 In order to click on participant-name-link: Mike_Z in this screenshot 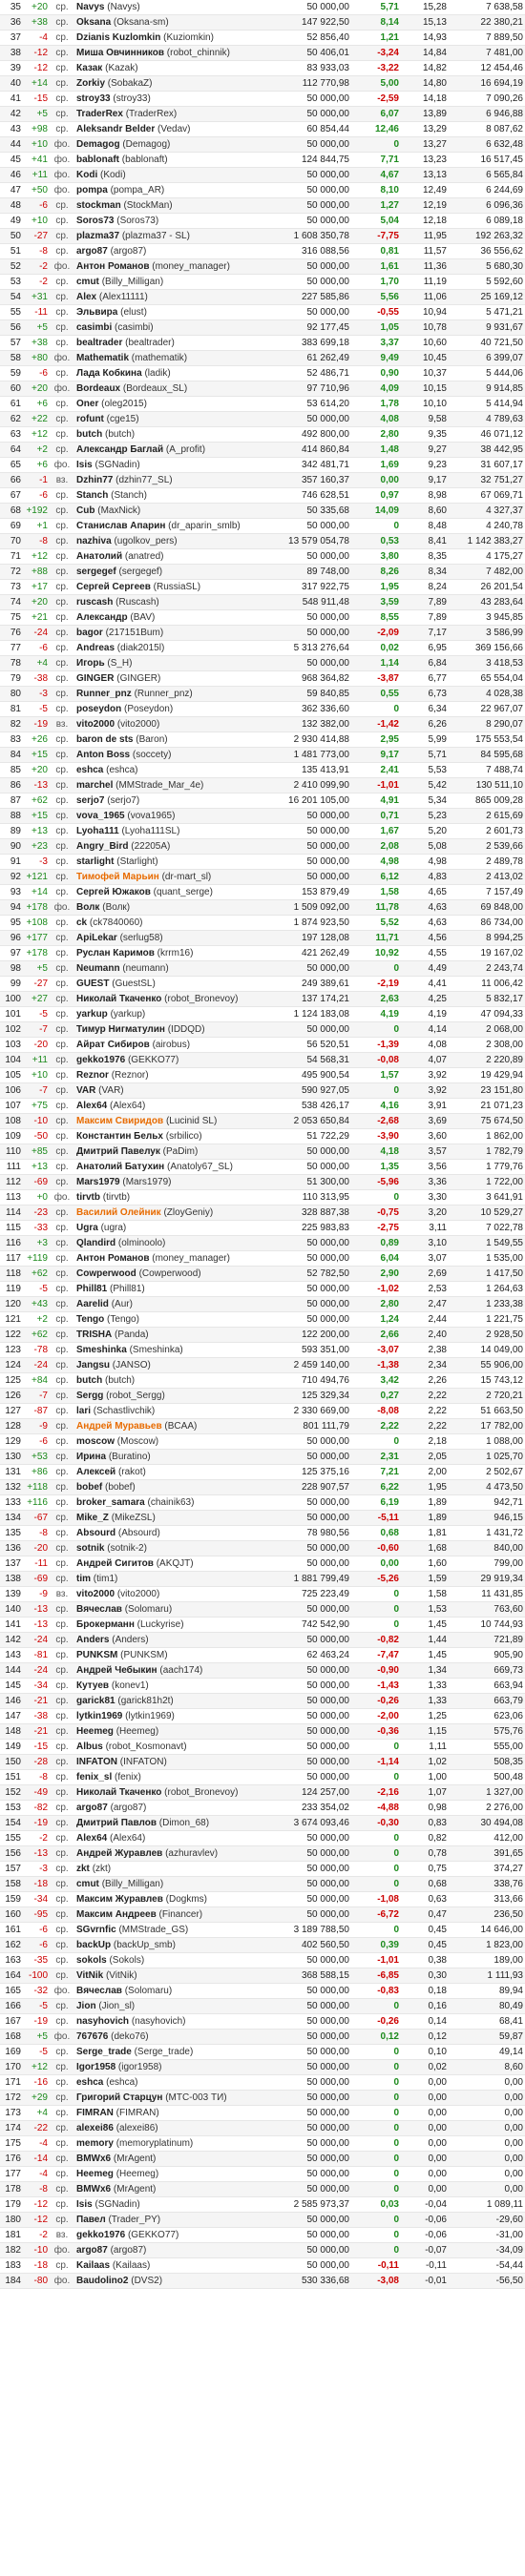, I will do `click(93, 1518)`.